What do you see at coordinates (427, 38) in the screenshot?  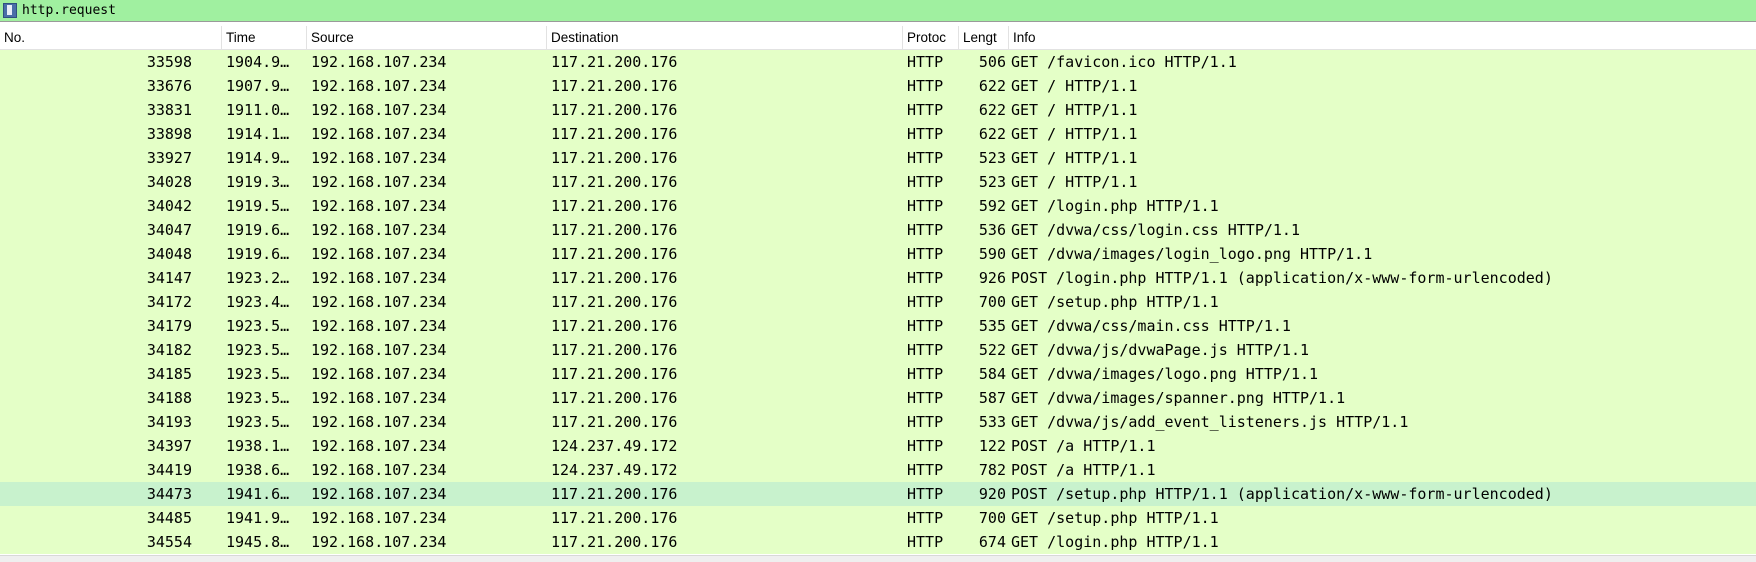 I see `column-header-source: Source` at bounding box center [427, 38].